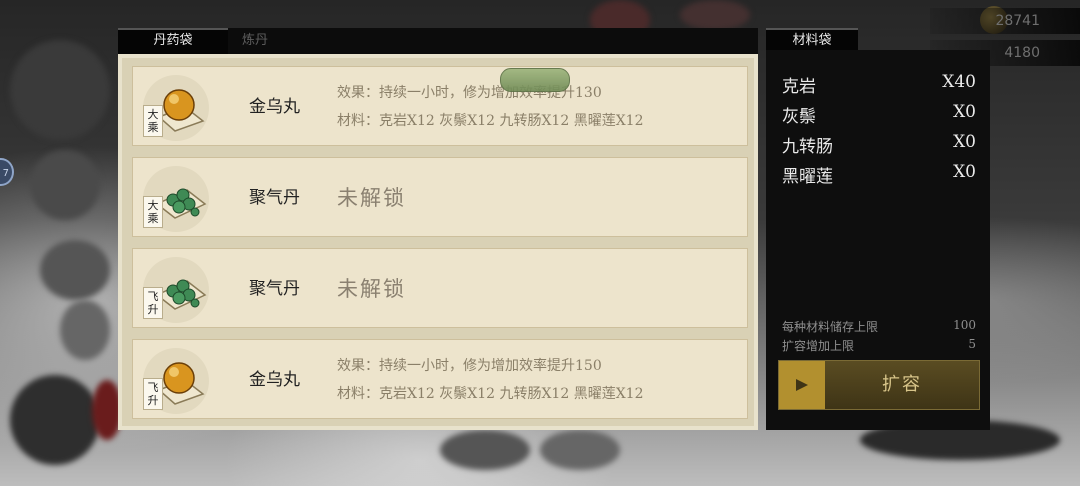  I want to click on storage-limit-label: 每种材料储存上限, so click(830, 327).